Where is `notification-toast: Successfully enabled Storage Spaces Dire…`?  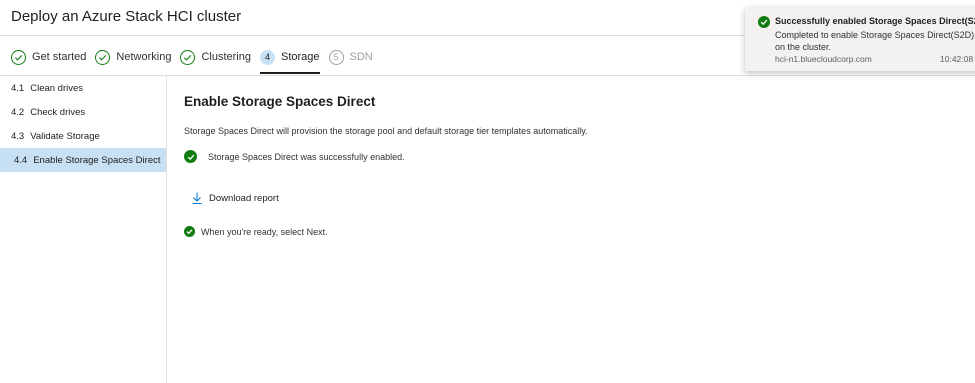 notification-toast: Successfully enabled Storage Spaces Dire… is located at coordinates (860, 39).